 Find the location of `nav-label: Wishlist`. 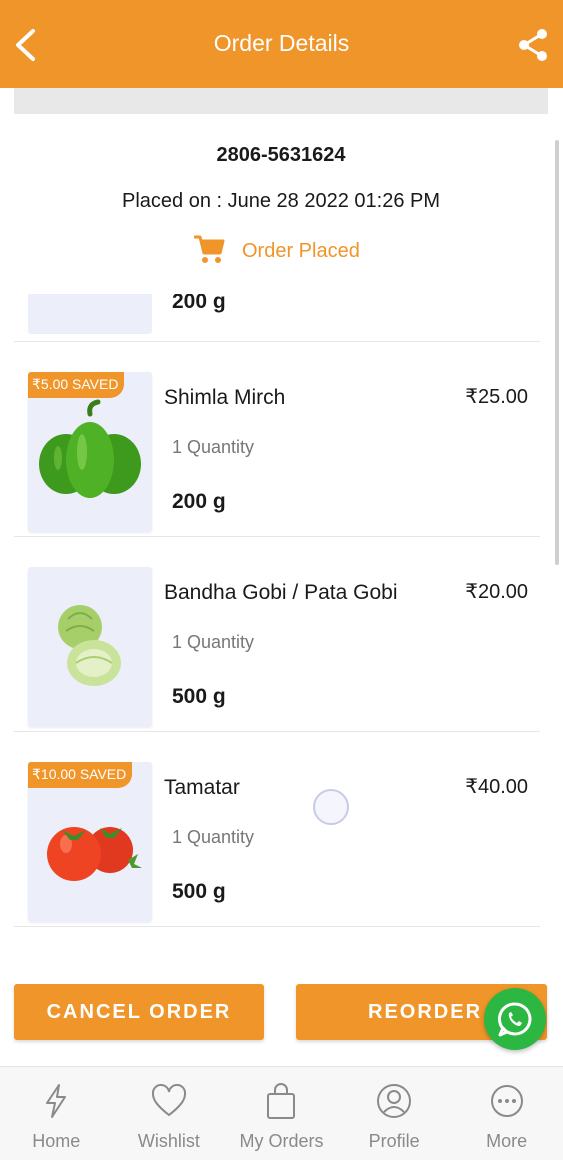

nav-label: Wishlist is located at coordinates (168, 1141).